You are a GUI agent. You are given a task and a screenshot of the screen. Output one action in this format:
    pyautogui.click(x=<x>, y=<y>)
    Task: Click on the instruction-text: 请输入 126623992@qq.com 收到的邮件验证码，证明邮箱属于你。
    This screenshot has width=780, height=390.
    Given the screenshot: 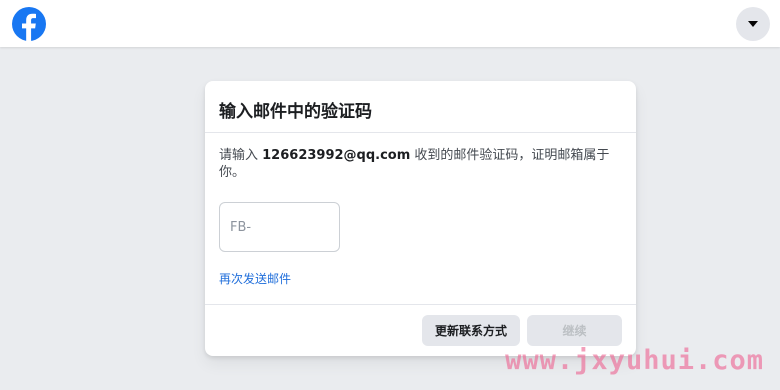 What is the action you would take?
    pyautogui.click(x=416, y=164)
    